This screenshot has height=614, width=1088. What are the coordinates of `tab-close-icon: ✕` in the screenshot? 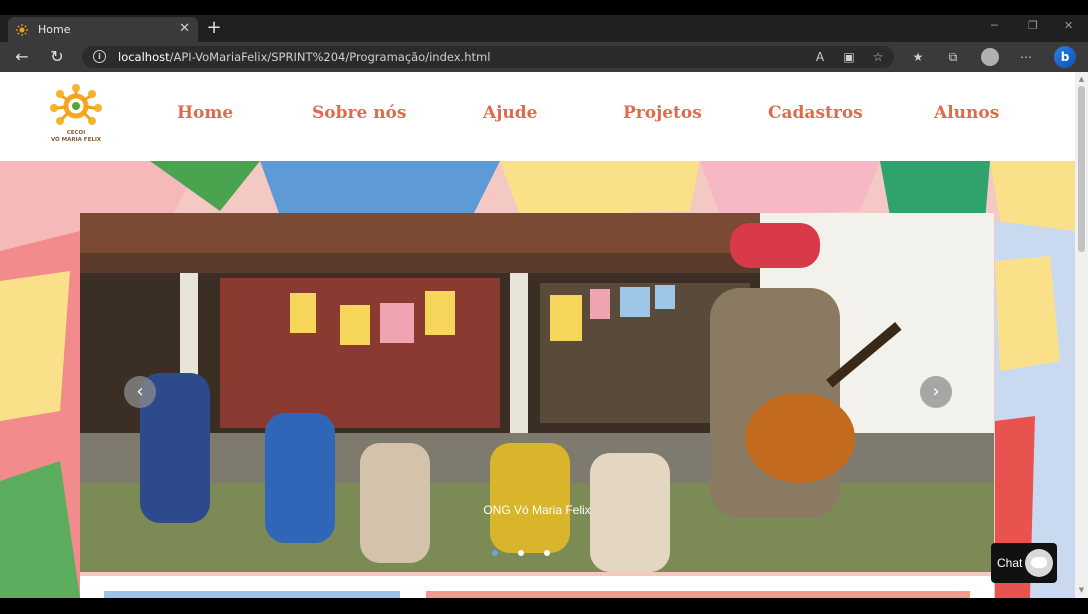 It's located at (184, 28).